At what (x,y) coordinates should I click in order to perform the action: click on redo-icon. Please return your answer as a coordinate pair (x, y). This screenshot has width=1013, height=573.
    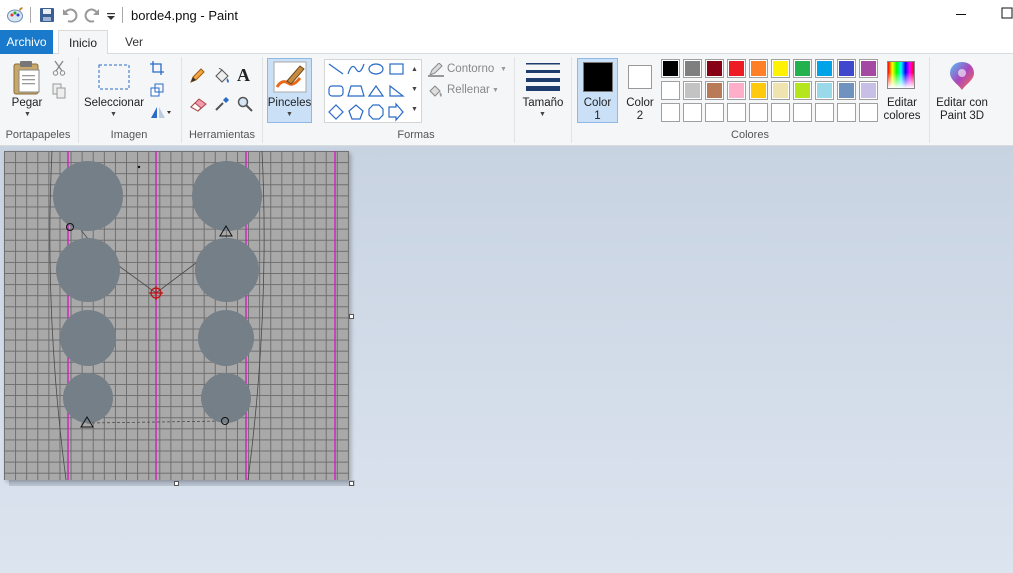
    Looking at the image, I should click on (92, 15).